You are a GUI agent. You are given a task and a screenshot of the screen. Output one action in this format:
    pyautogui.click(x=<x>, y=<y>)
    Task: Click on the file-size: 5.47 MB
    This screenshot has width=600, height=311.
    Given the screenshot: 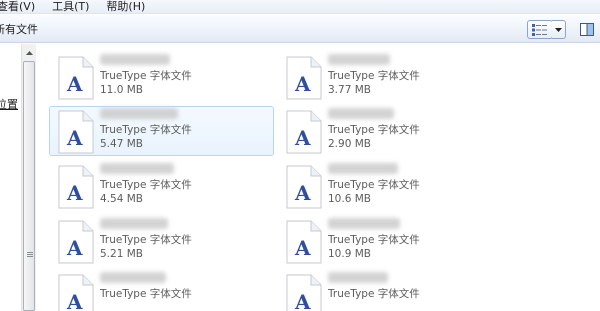 What is the action you would take?
    pyautogui.click(x=121, y=144)
    